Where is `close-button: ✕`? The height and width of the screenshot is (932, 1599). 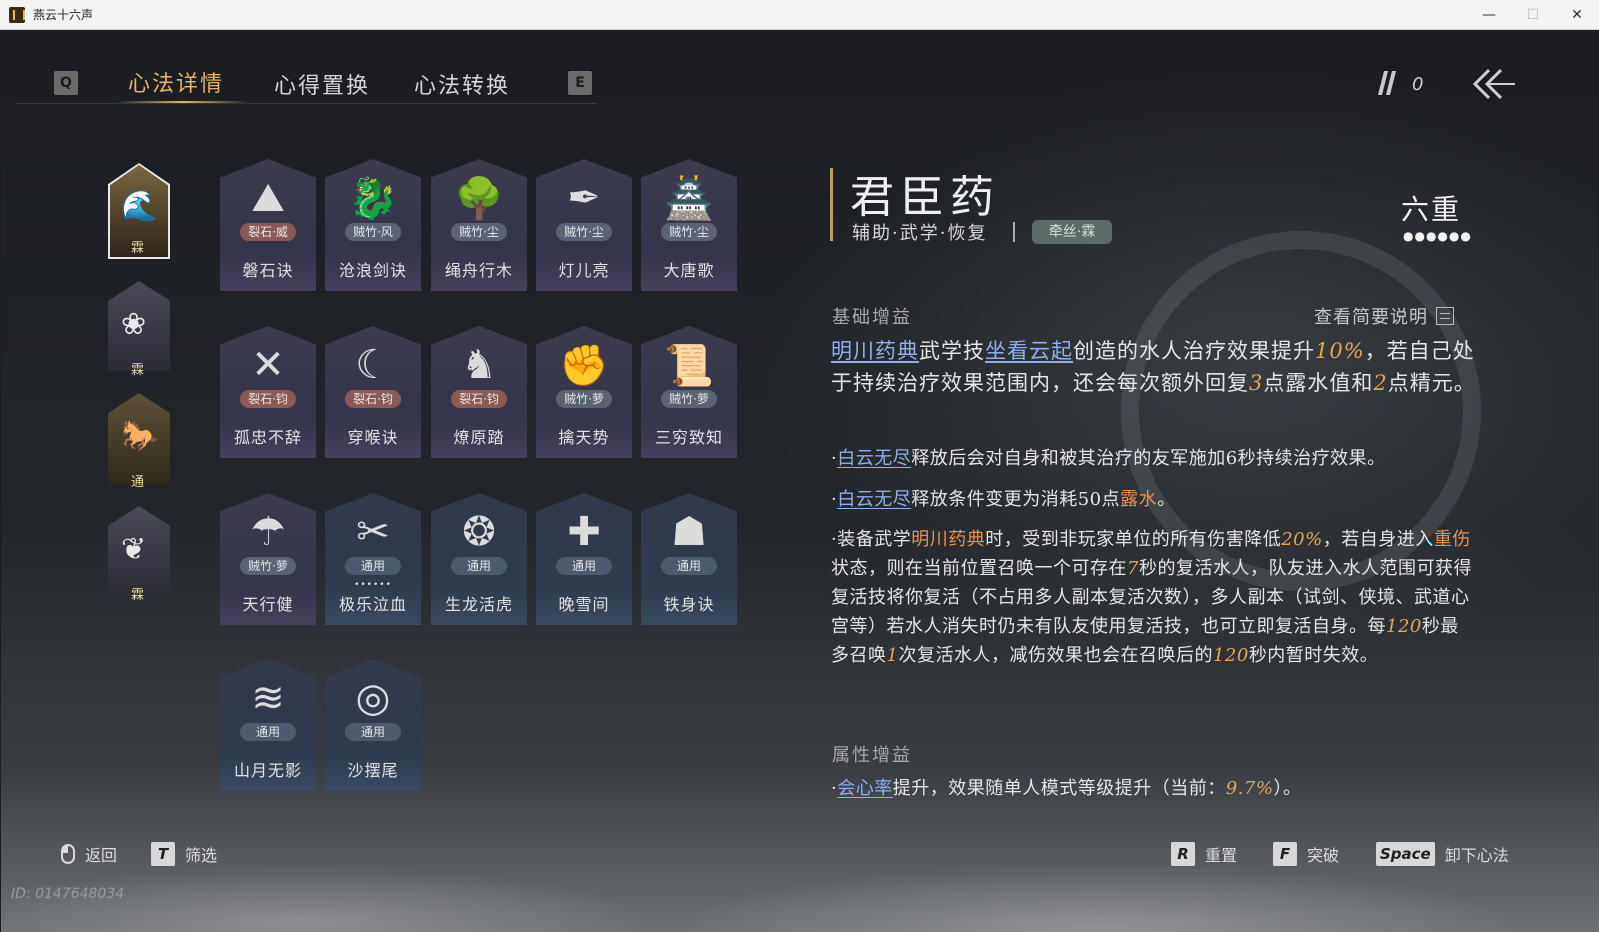 close-button: ✕ is located at coordinates (1577, 15).